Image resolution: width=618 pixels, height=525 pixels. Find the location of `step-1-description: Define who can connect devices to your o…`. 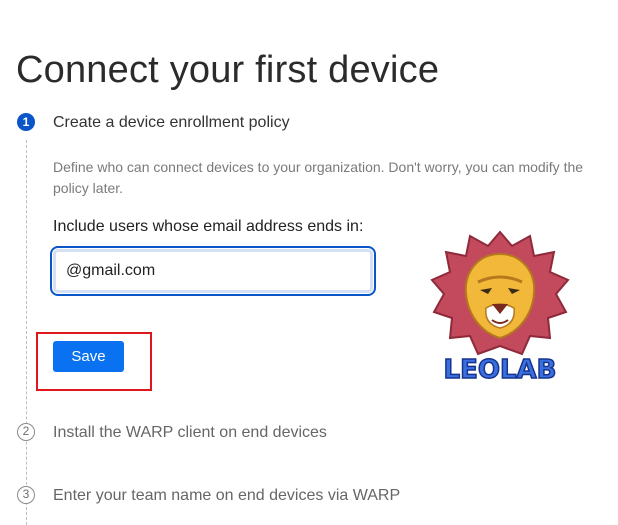

step-1-description: Define who can connect devices to your o… is located at coordinates (318, 177).